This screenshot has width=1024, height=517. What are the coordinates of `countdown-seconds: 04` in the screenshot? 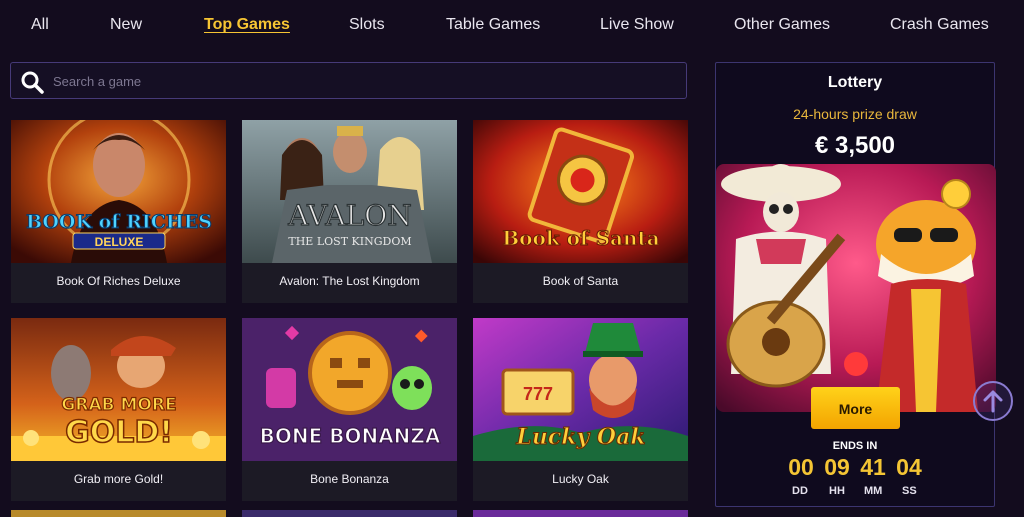 It's located at (909, 467).